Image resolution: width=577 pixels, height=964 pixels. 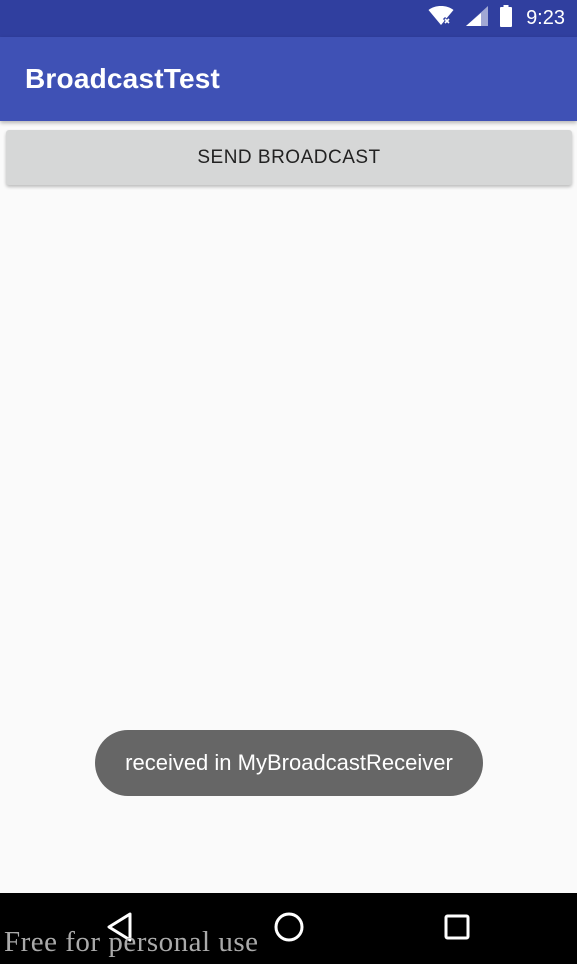 What do you see at coordinates (288, 79) in the screenshot?
I see `app-bar: BroadcastTest` at bounding box center [288, 79].